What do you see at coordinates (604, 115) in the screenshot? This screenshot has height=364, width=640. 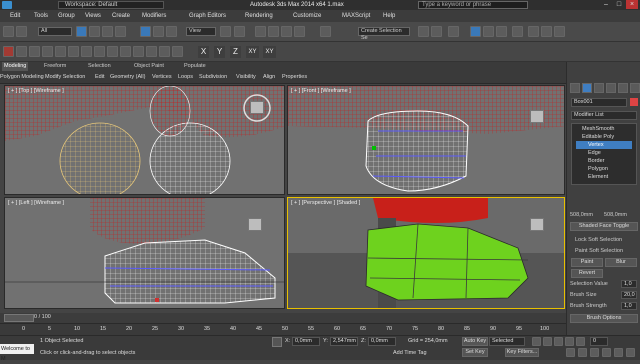 I see `modifier-list-dropdown: Modifier List` at bounding box center [604, 115].